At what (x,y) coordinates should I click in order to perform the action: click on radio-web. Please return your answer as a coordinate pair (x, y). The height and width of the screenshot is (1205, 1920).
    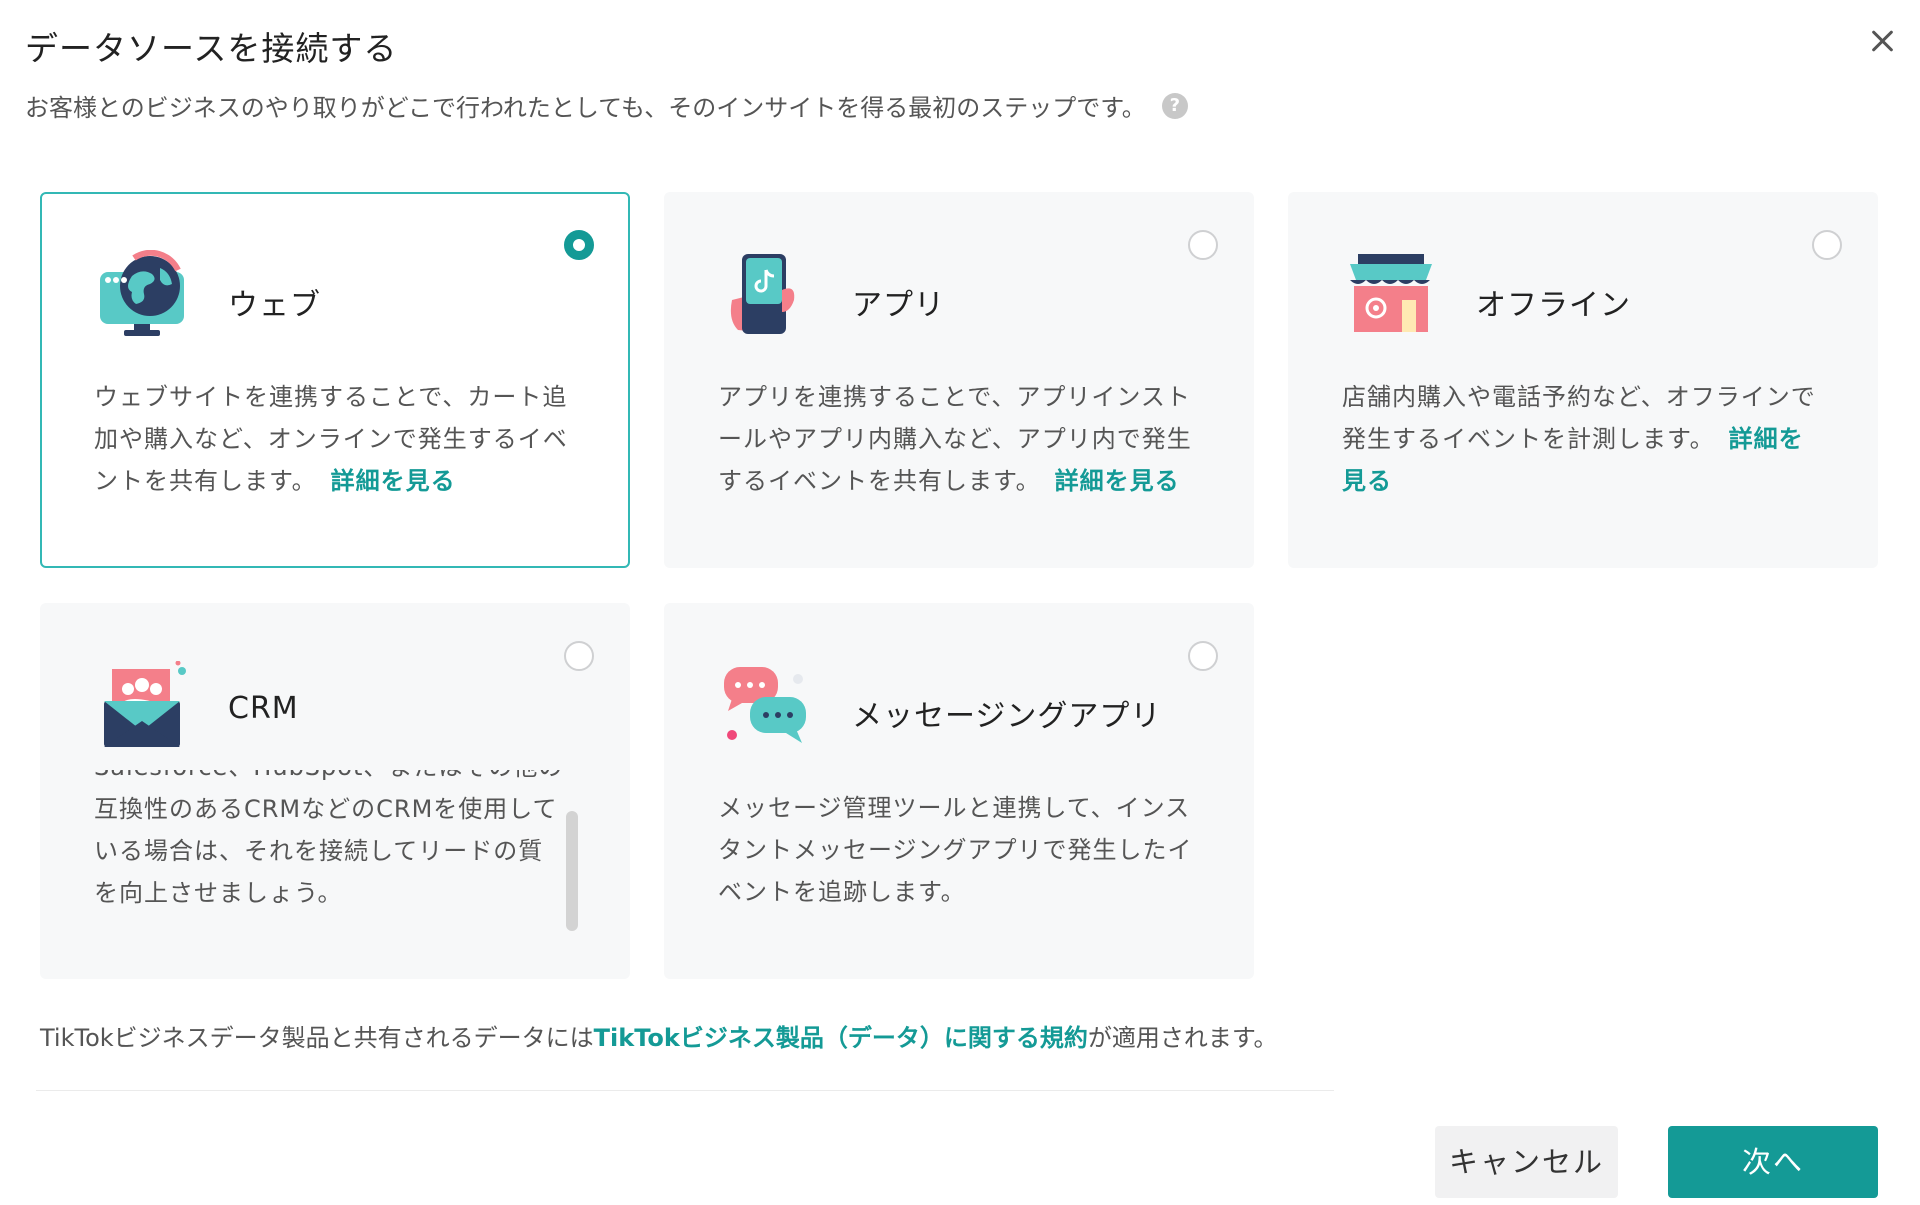
    Looking at the image, I should click on (579, 245).